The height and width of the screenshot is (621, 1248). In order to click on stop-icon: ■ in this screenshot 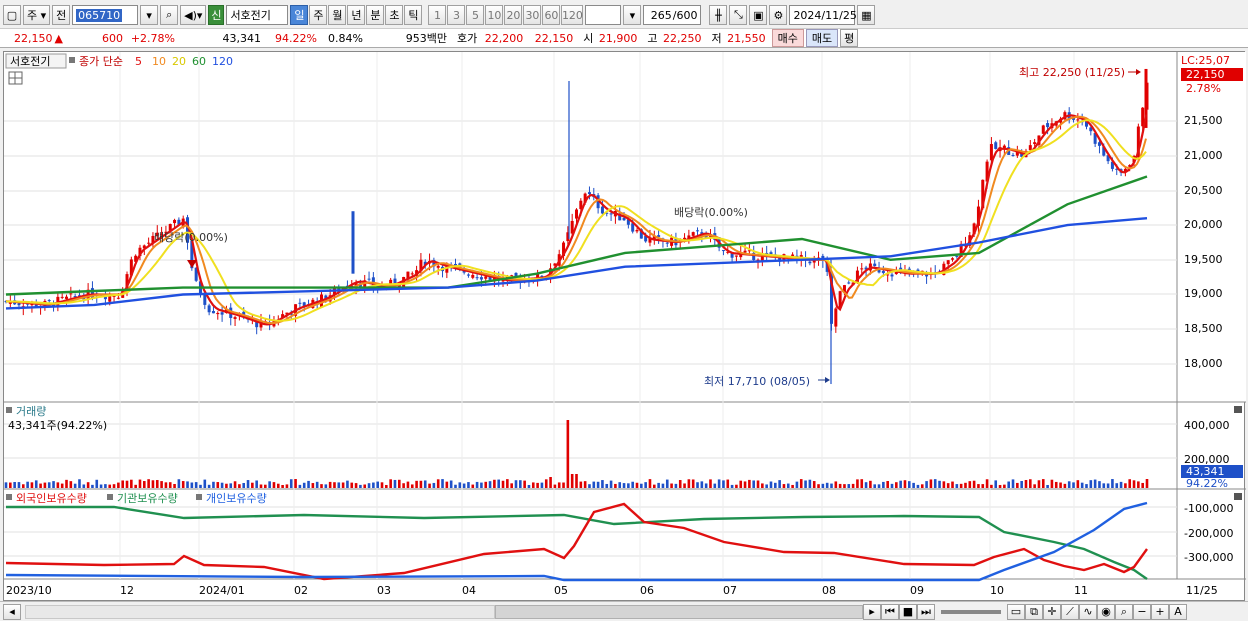, I will do `click(908, 611)`.